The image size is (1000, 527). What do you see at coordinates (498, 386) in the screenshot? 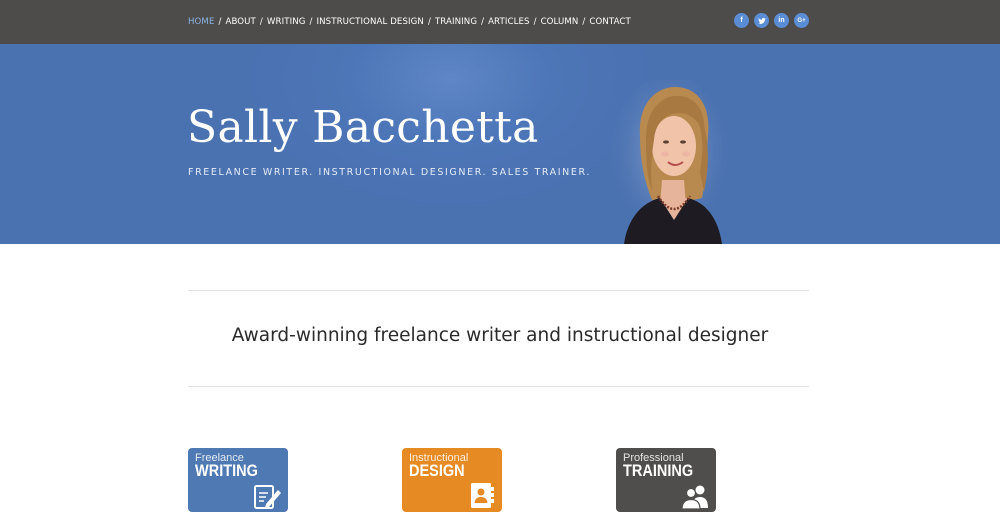
I see `divider-bottom` at bounding box center [498, 386].